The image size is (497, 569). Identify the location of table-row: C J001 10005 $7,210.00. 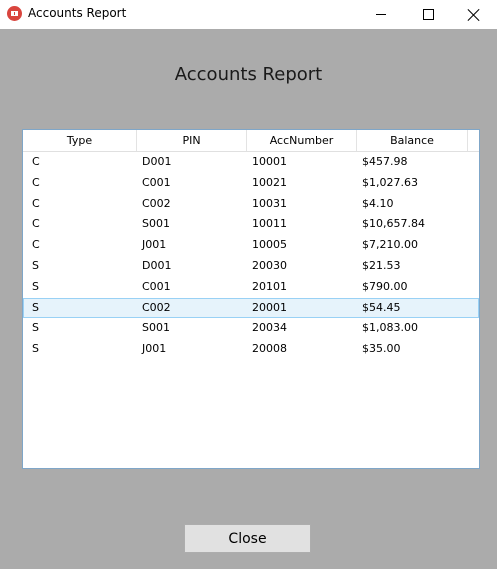
(251, 245).